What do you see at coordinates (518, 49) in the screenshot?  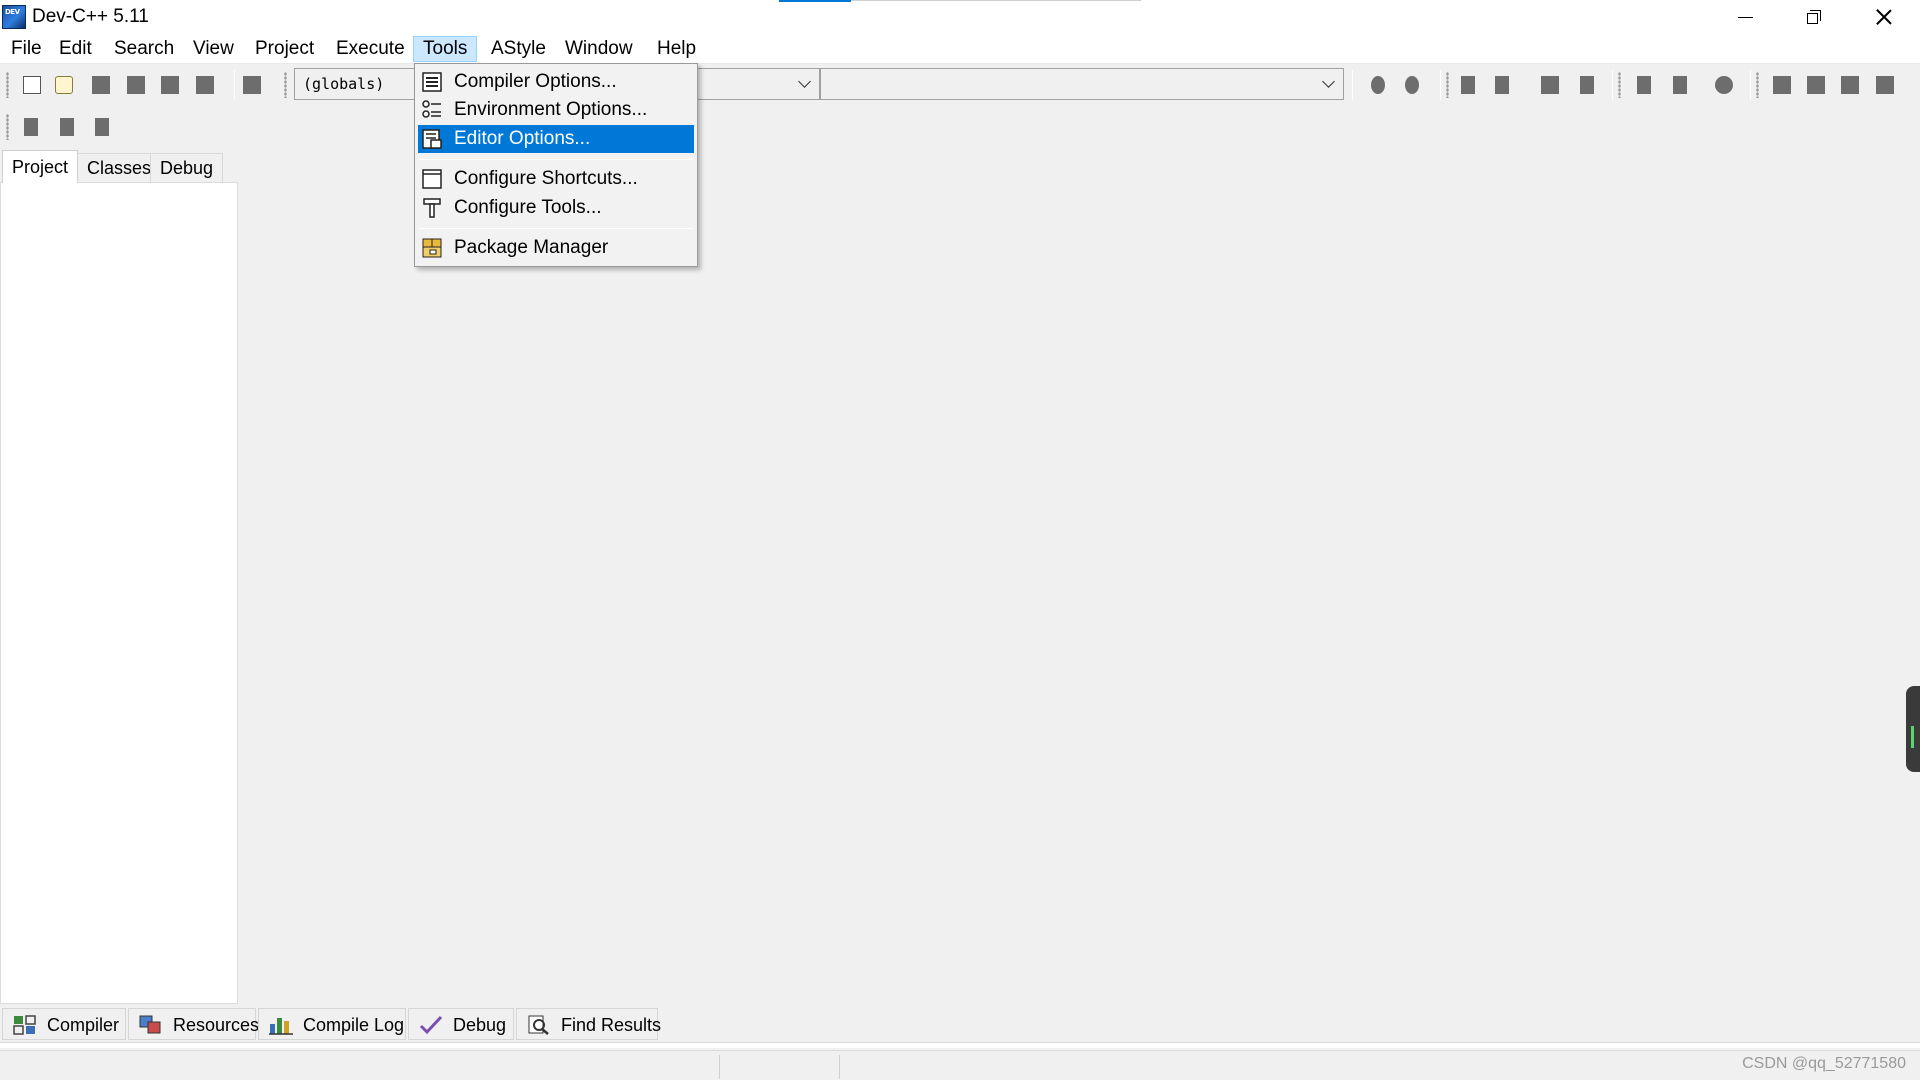 I see `menu-astyle: AStyle` at bounding box center [518, 49].